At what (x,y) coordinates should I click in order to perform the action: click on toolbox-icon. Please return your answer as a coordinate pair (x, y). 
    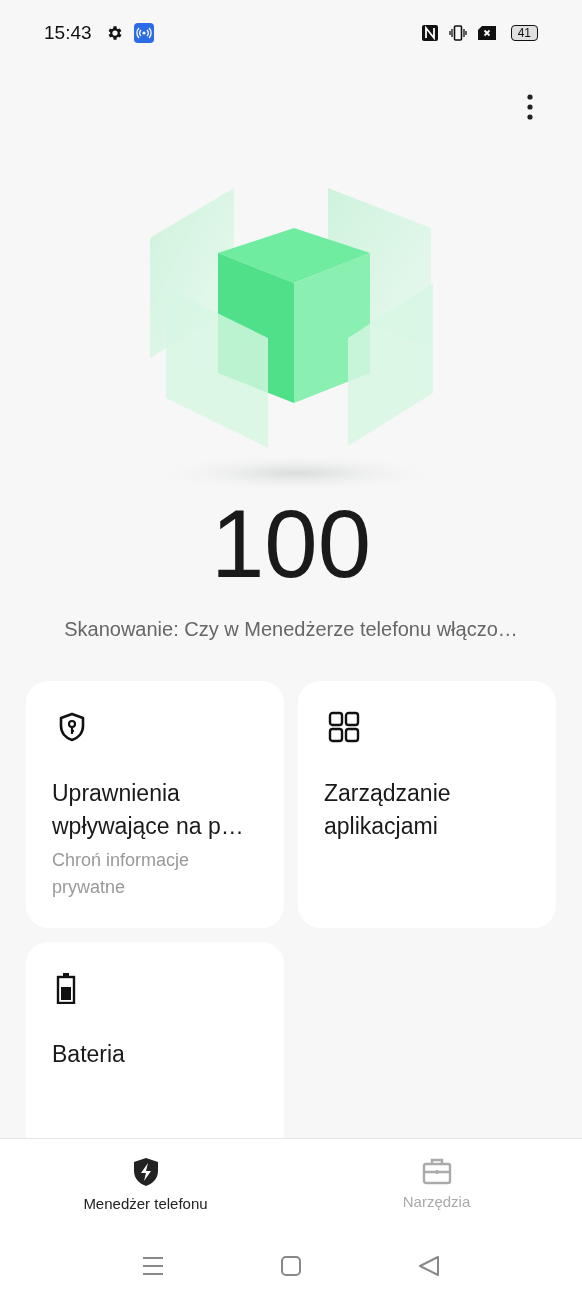
    Looking at the image, I should click on (436, 1171).